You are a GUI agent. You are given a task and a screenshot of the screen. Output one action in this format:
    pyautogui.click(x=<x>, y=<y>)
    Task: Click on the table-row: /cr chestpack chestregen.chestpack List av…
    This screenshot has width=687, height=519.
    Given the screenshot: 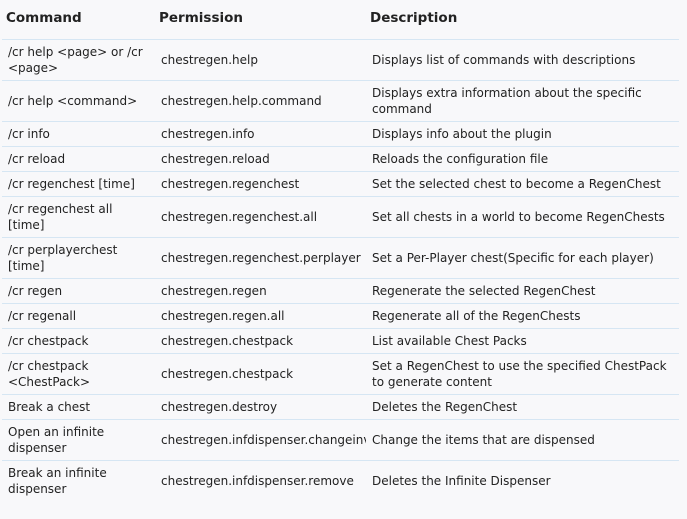 What is the action you would take?
    pyautogui.click(x=340, y=341)
    